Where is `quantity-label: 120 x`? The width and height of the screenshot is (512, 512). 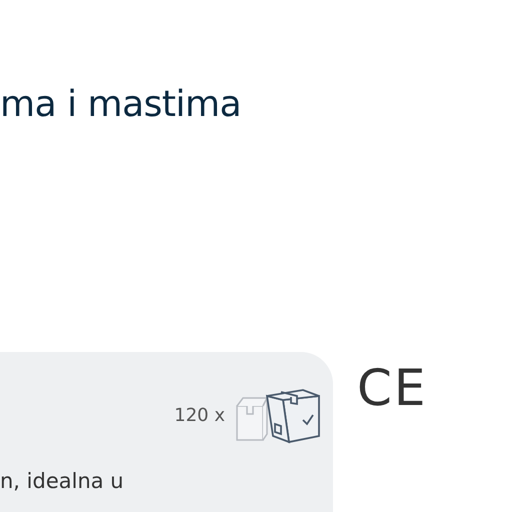 quantity-label: 120 x is located at coordinates (199, 415).